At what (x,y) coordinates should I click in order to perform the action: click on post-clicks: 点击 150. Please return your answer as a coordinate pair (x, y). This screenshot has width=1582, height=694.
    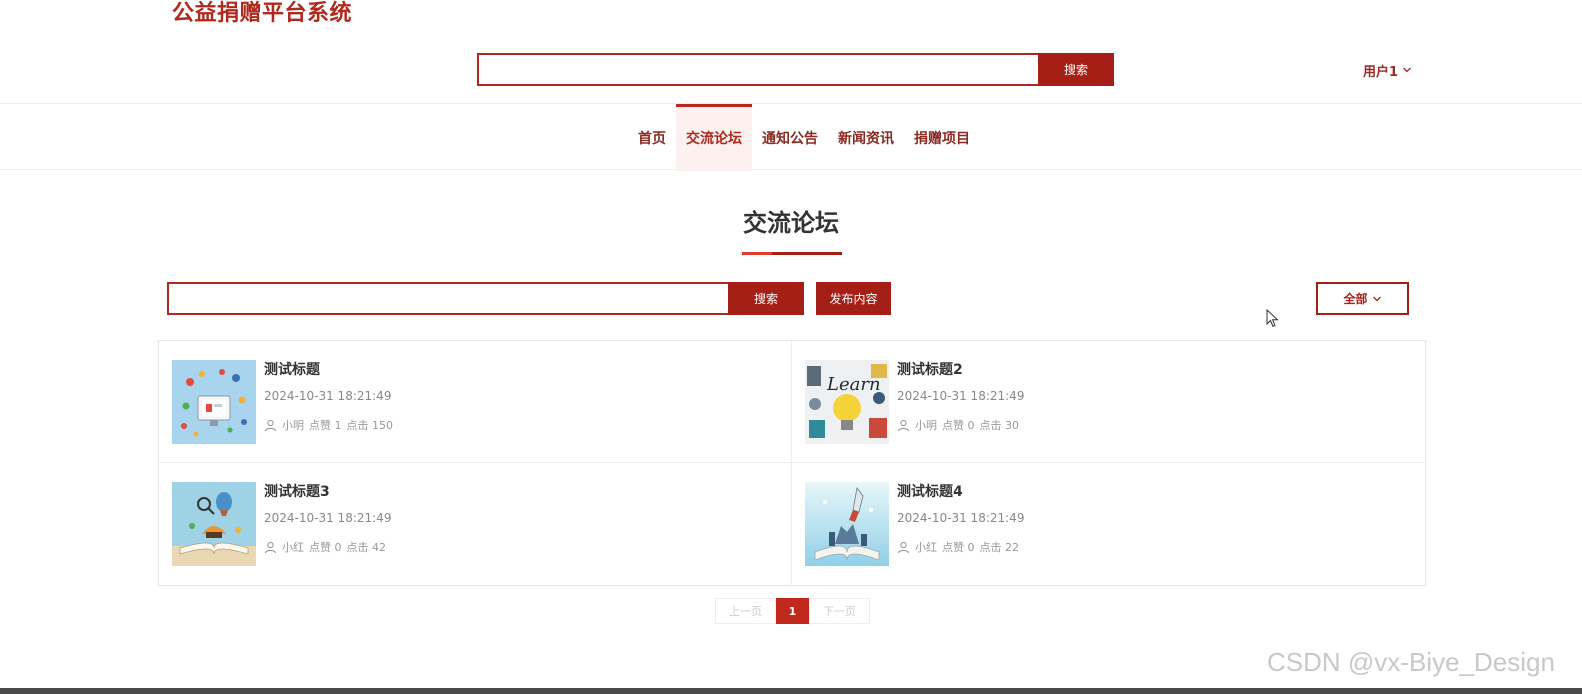
    Looking at the image, I should click on (370, 425).